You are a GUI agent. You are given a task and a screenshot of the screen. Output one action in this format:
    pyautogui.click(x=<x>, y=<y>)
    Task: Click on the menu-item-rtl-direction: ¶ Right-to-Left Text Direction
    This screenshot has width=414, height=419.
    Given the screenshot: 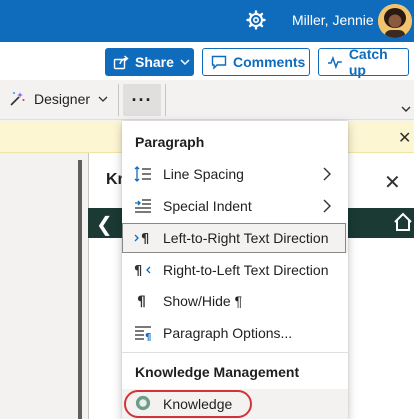 What is the action you would take?
    pyautogui.click(x=235, y=270)
    